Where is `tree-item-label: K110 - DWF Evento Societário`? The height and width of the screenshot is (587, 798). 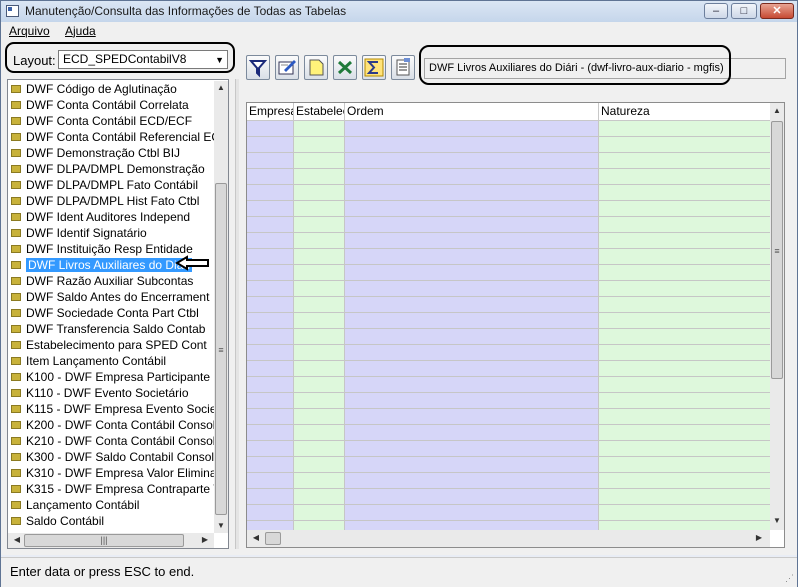 tree-item-label: K110 - DWF Evento Societário is located at coordinates (107, 393).